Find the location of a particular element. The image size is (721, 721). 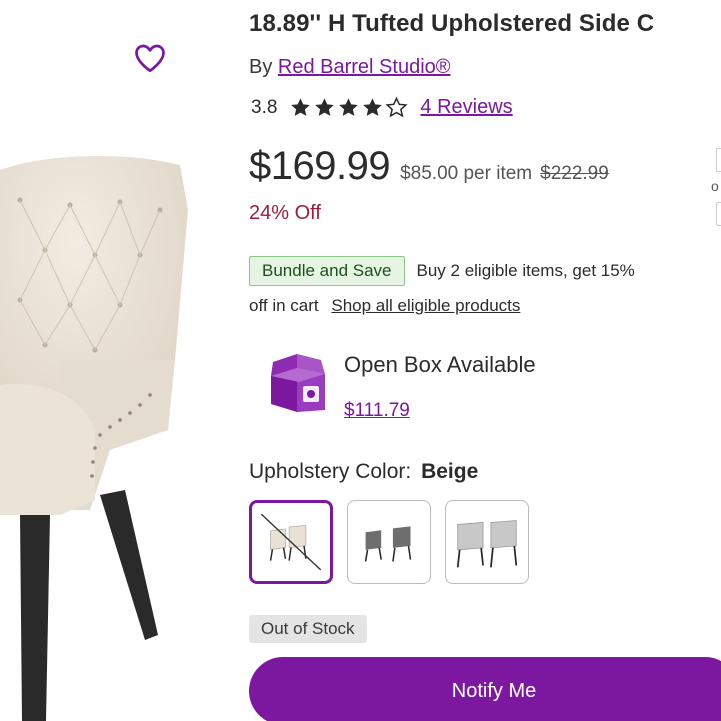

swatch-light-gray is located at coordinates (487, 542).